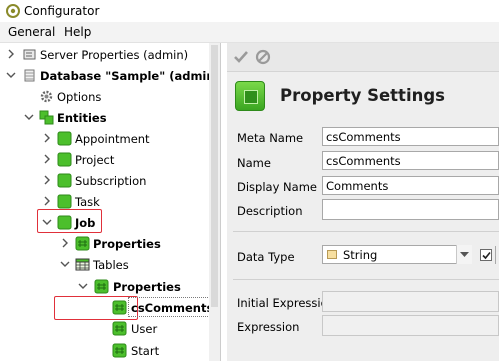  Describe the element at coordinates (31, 32) in the screenshot. I see `menu-general: General` at that location.